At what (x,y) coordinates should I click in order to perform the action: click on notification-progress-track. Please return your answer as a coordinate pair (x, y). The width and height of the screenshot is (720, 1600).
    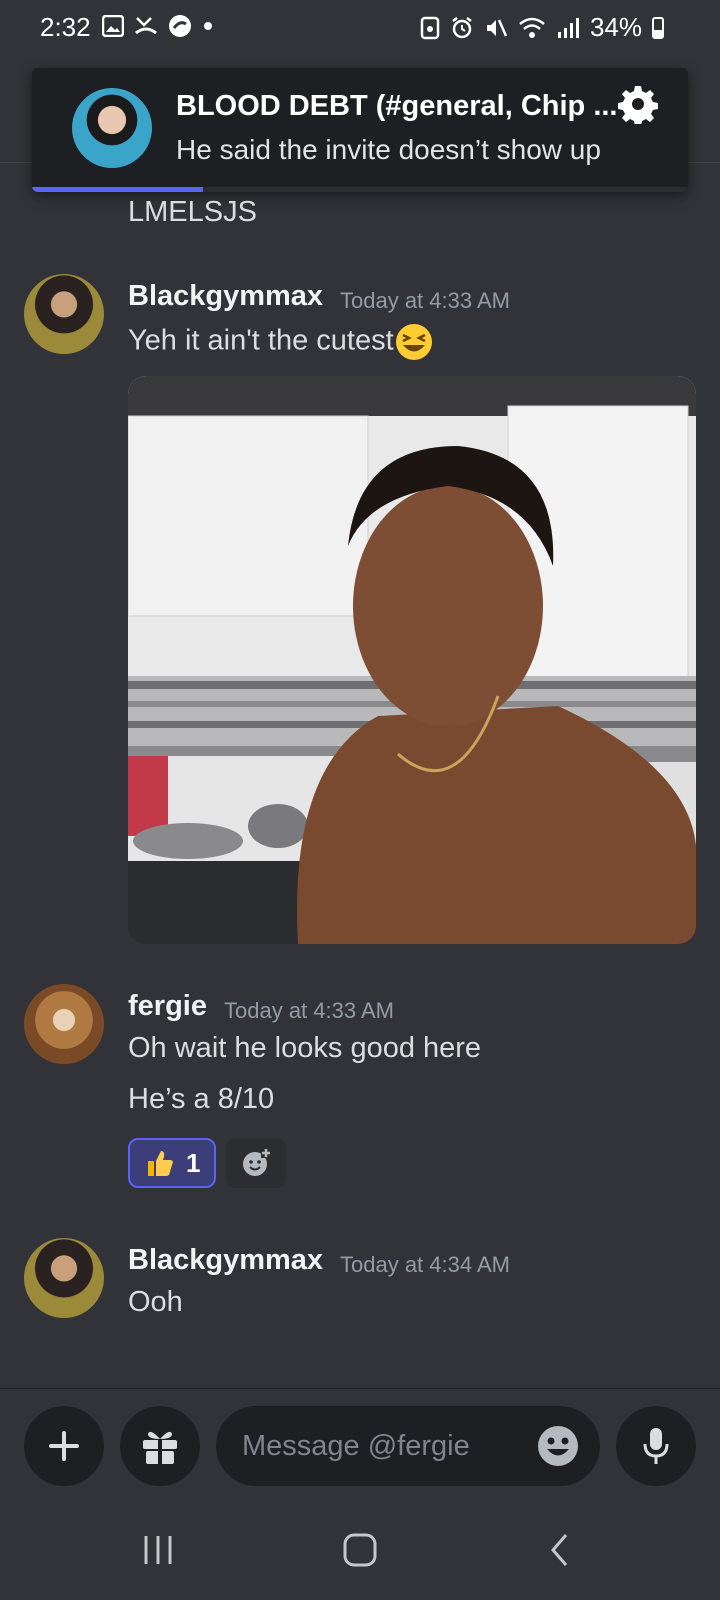
    Looking at the image, I should click on (360, 189).